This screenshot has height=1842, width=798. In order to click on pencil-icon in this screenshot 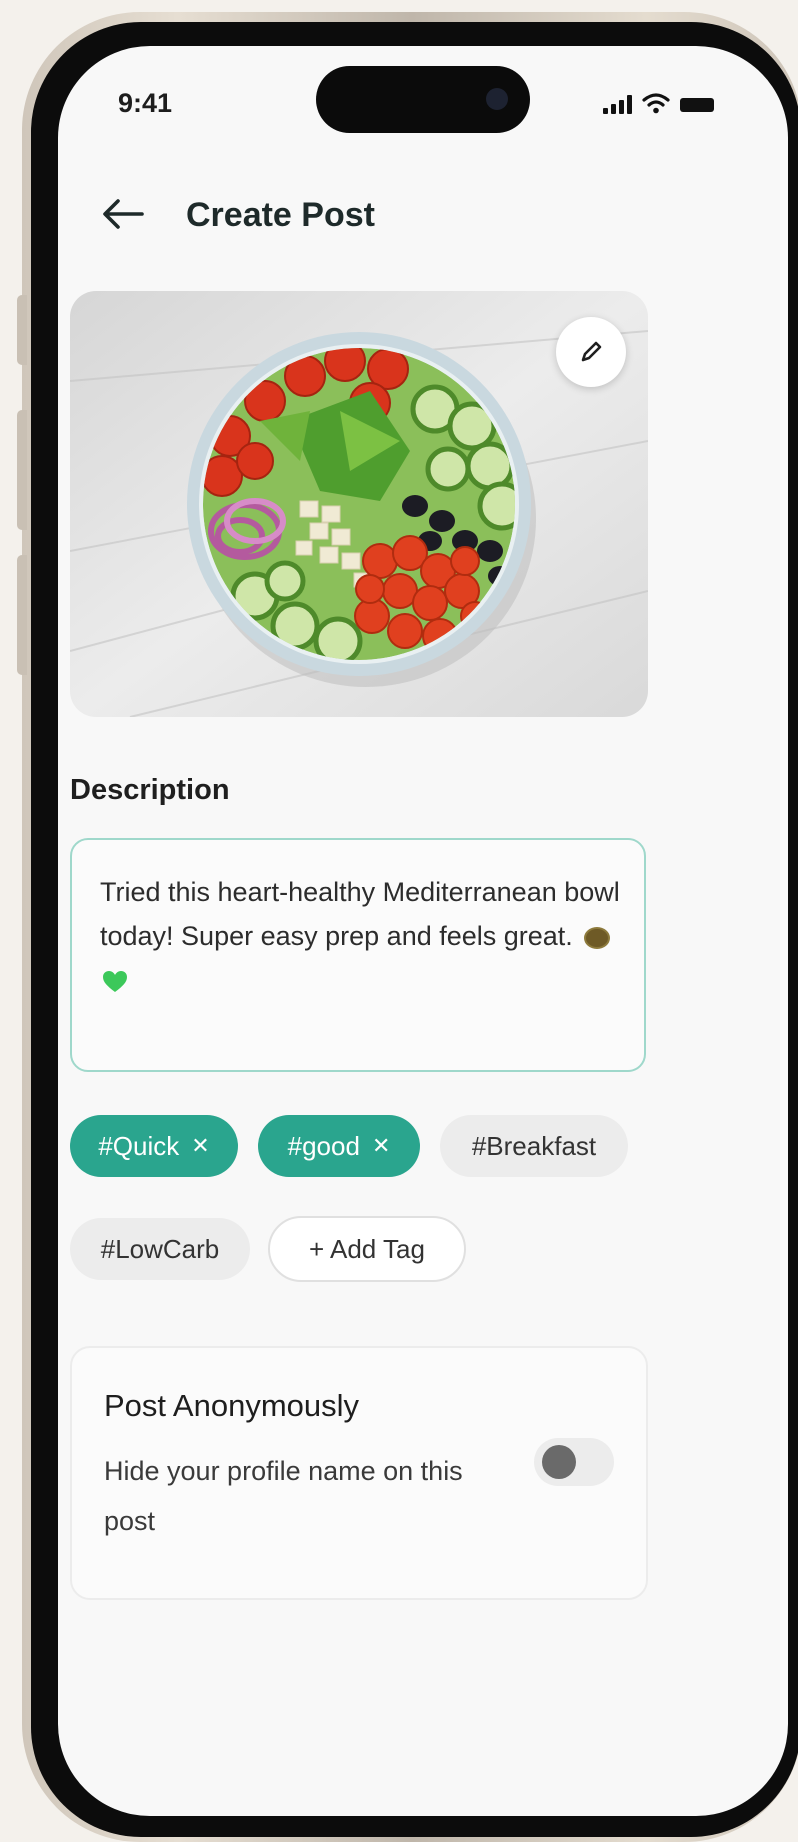, I will do `click(591, 351)`.